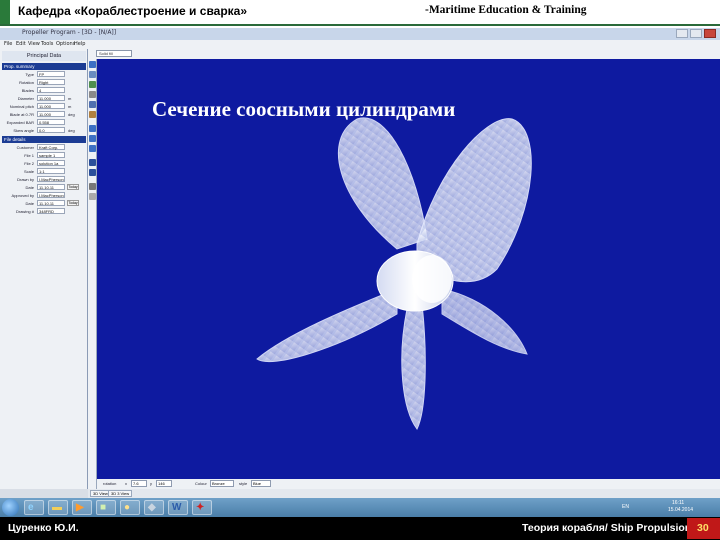 This screenshot has width=720, height=540. Describe the element at coordinates (51, 90) in the screenshot. I see `param-value: 4` at that location.